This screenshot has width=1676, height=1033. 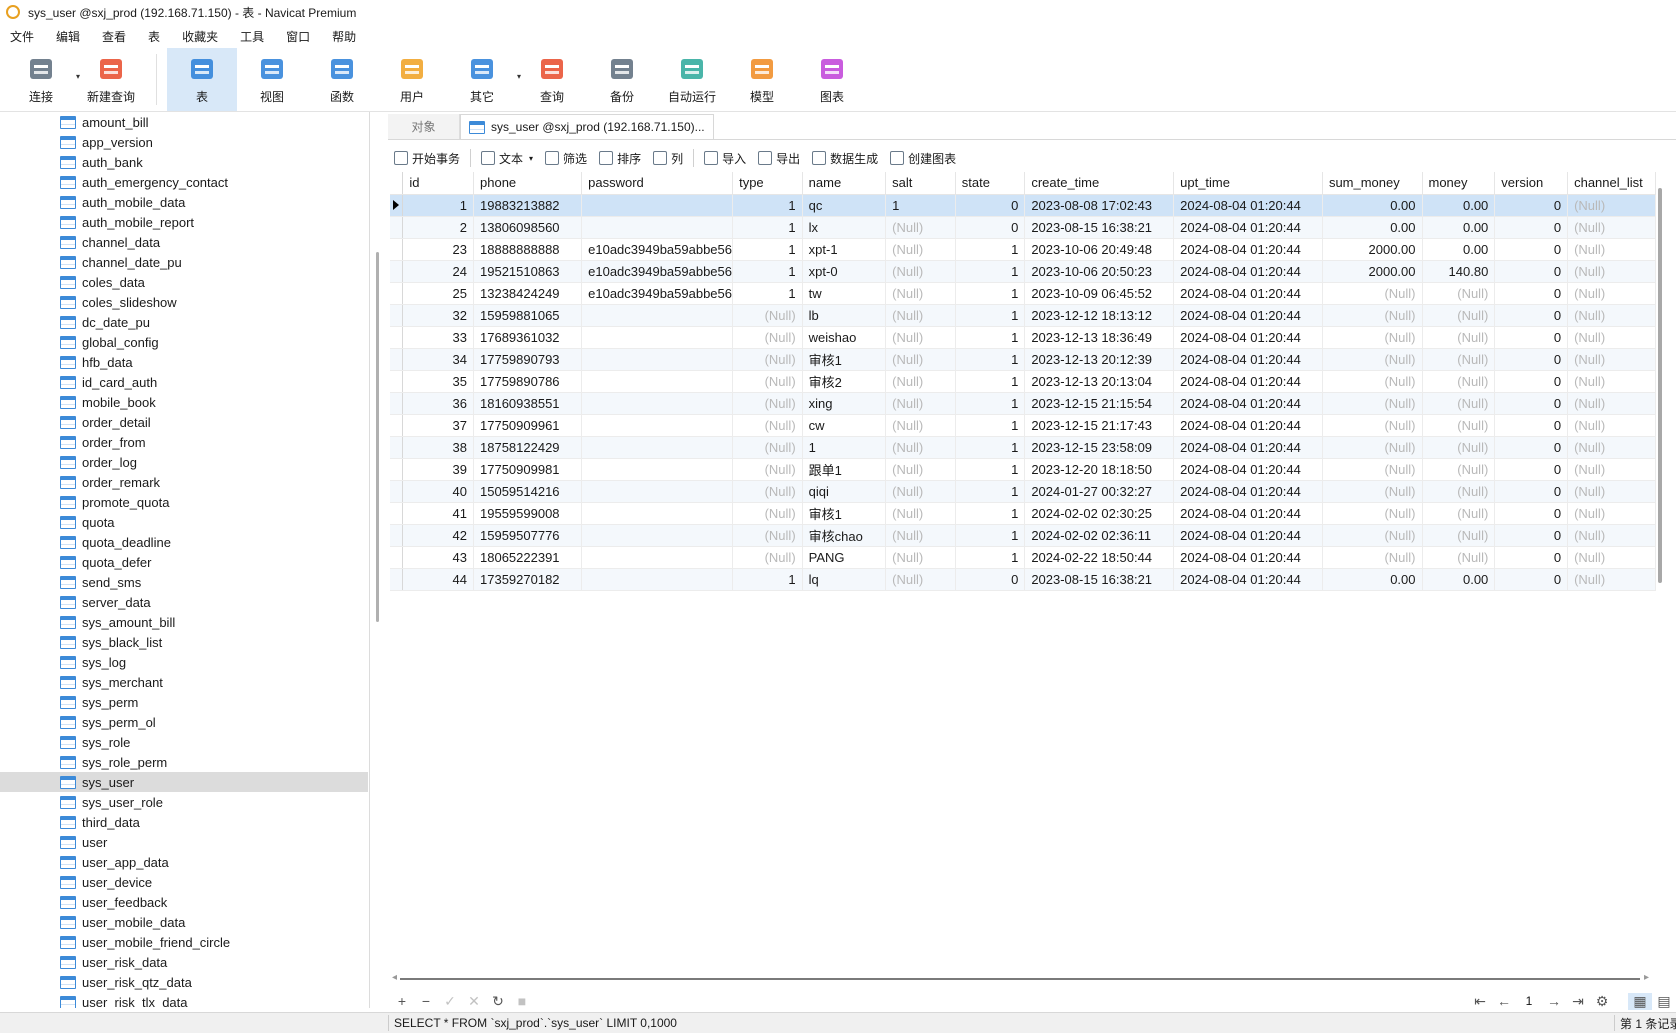 What do you see at coordinates (184, 202) in the screenshot?
I see `tree-item-auth-mobile-data: auth_mobile_data` at bounding box center [184, 202].